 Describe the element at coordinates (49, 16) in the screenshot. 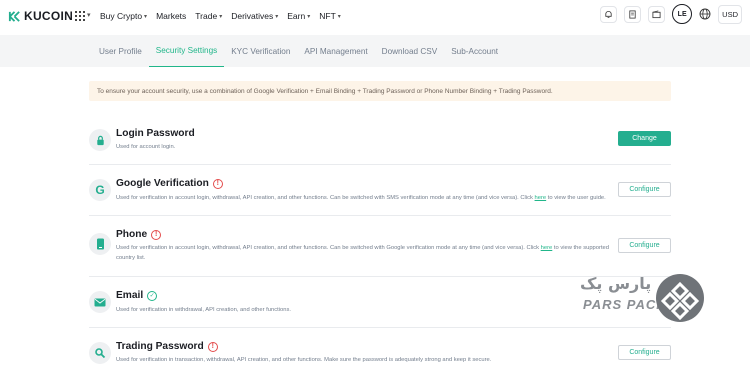

I see `brand-name: KUCOIN` at that location.